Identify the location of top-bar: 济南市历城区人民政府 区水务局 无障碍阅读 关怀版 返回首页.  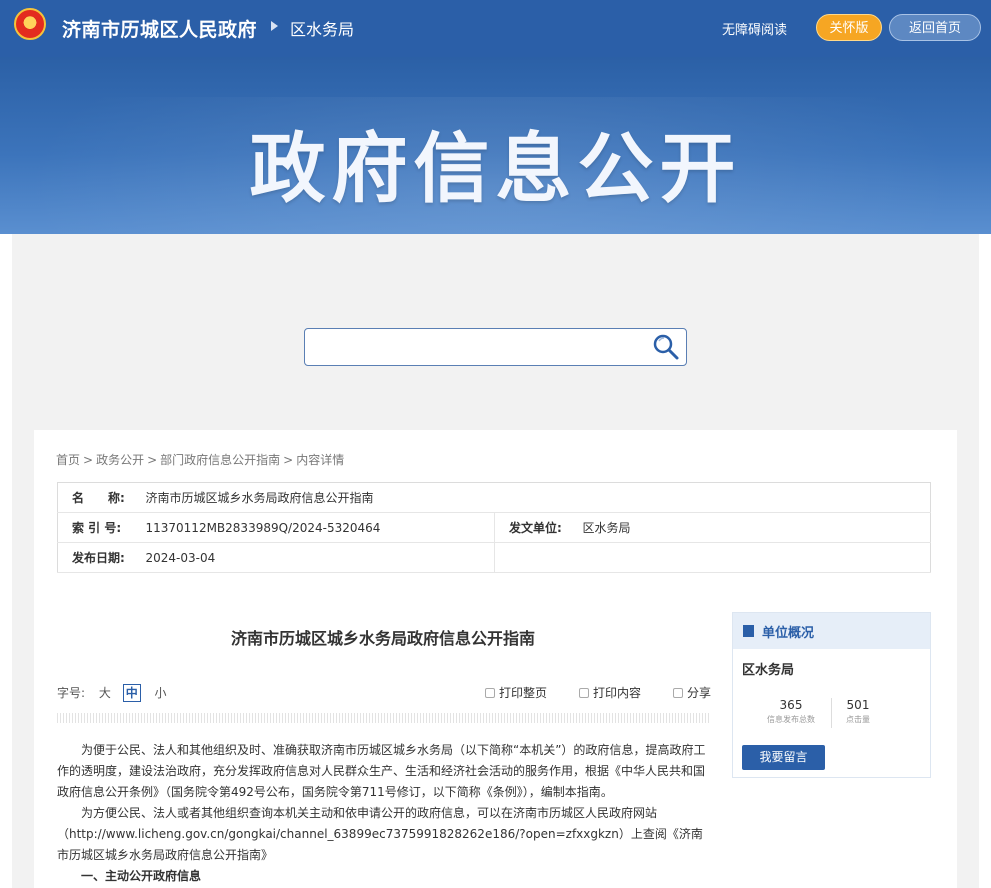
(495, 28).